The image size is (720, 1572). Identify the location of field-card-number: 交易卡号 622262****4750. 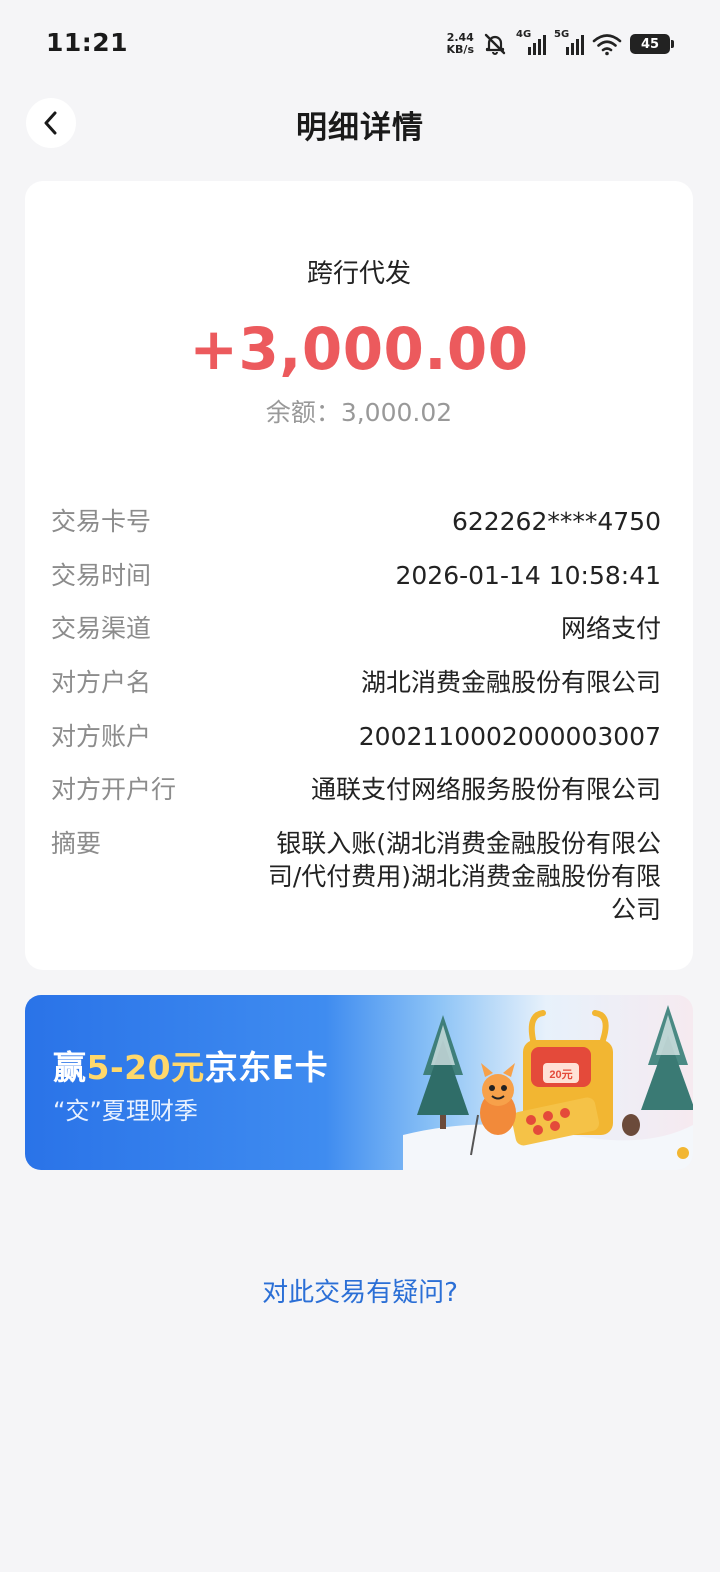
(356, 521).